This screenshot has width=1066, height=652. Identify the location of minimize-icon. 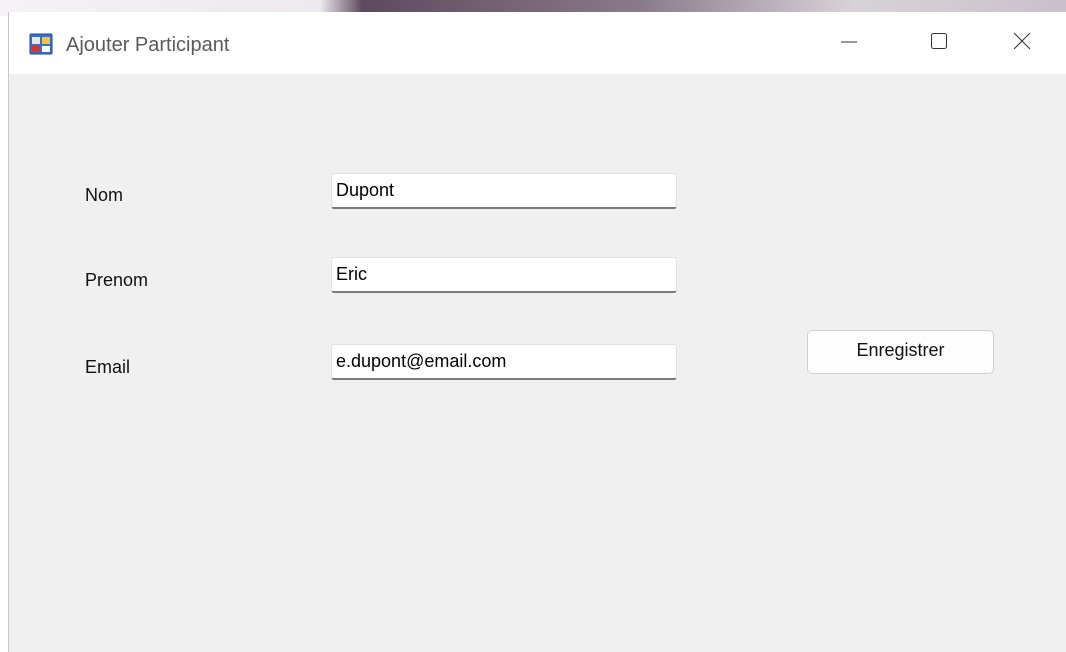
(849, 43).